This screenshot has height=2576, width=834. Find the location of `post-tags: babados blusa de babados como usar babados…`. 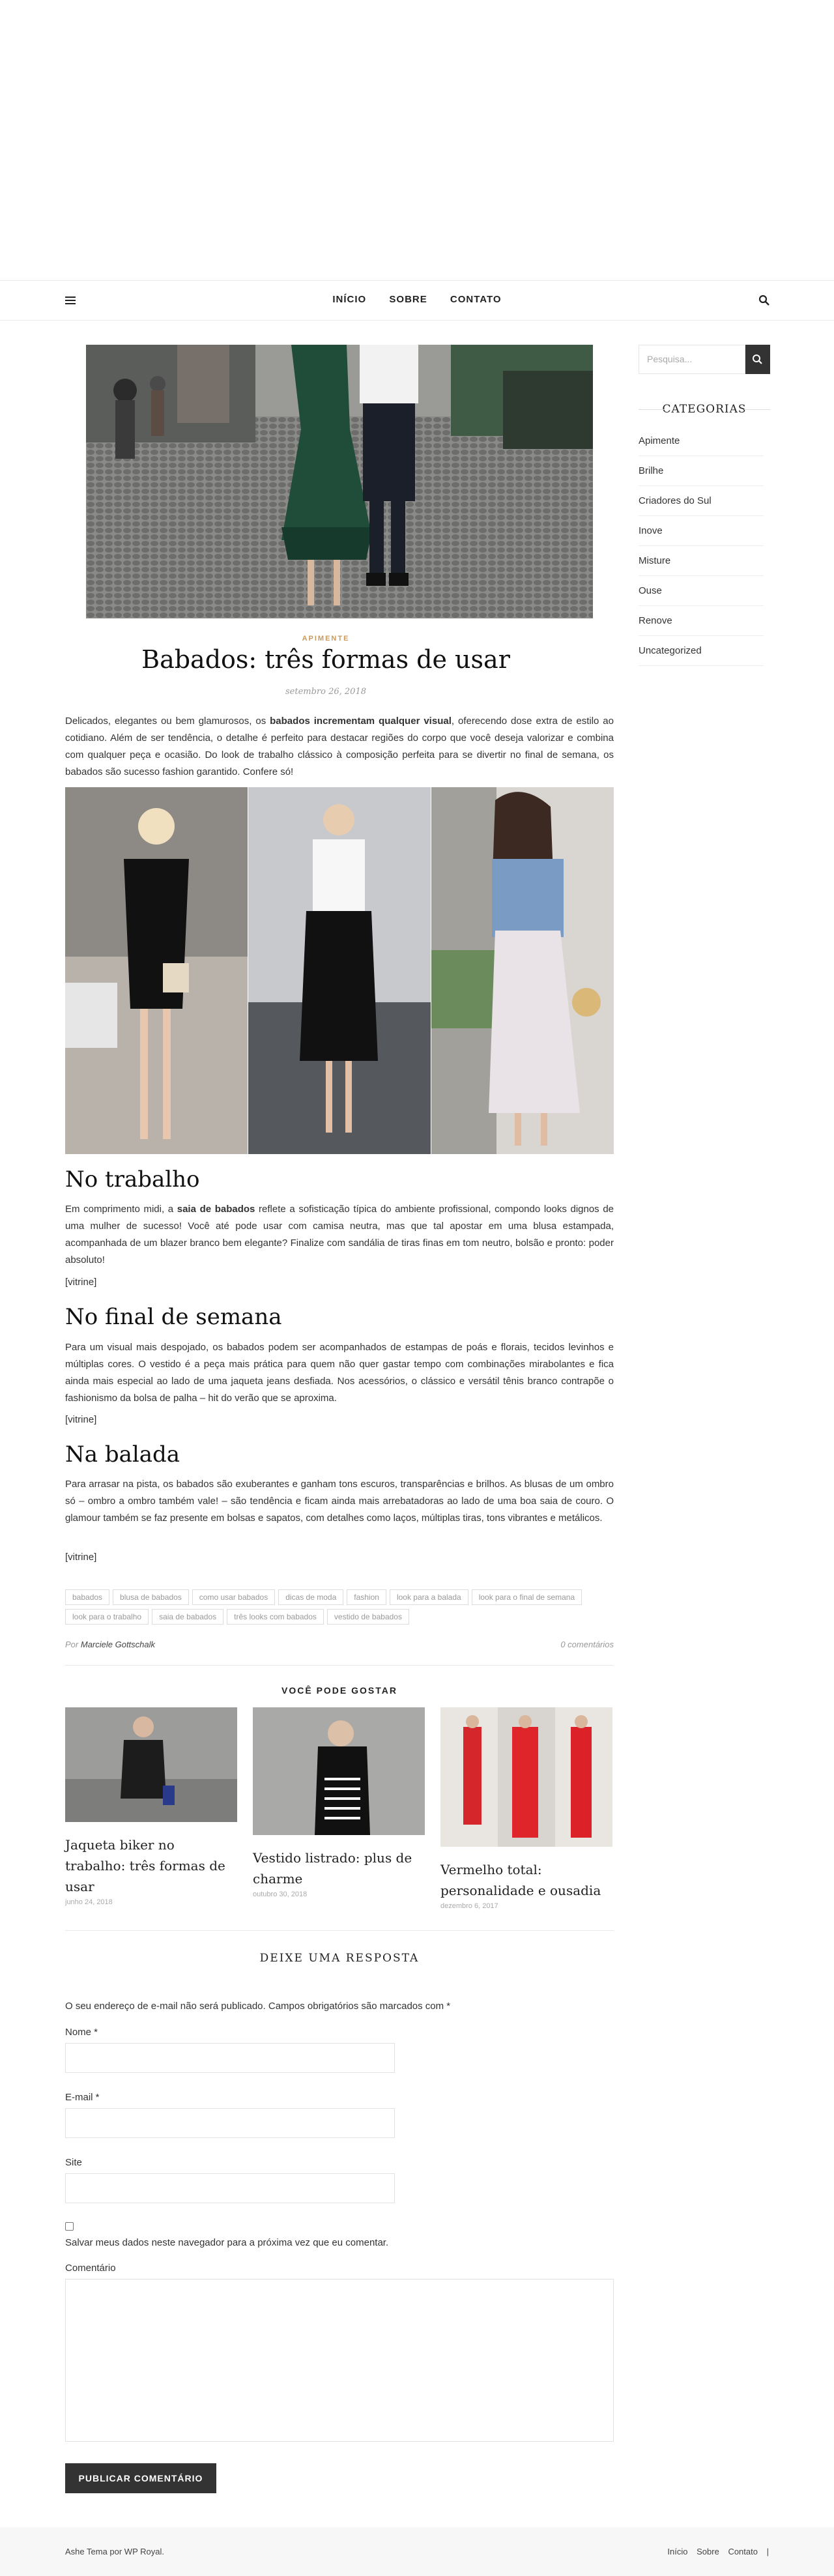

post-tags: babados blusa de babados como usar babados… is located at coordinates (339, 1608).